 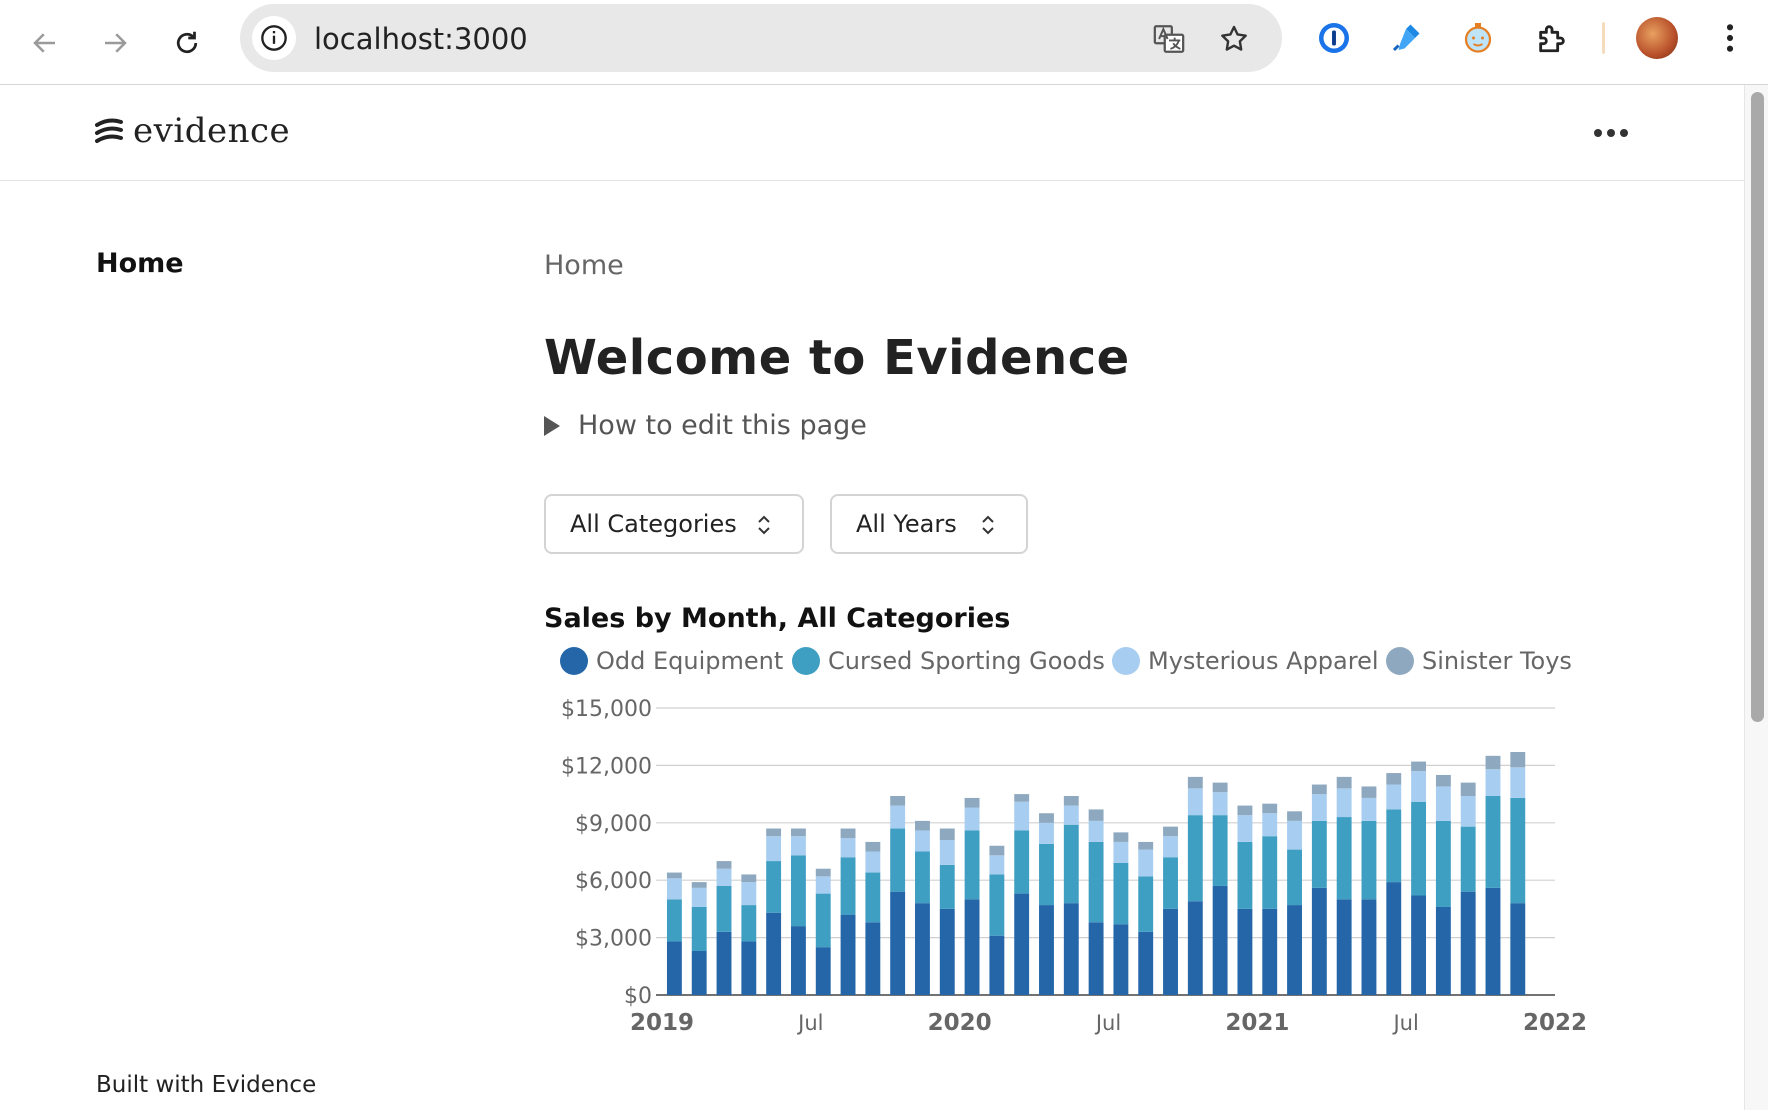 I want to click on star-icon, so click(x=1234, y=38).